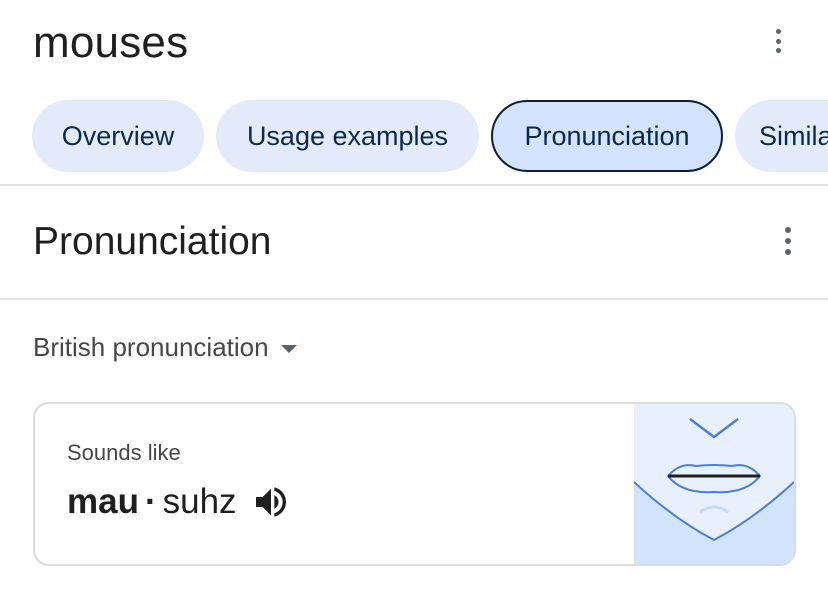  I want to click on mouth-diagram, so click(713, 484).